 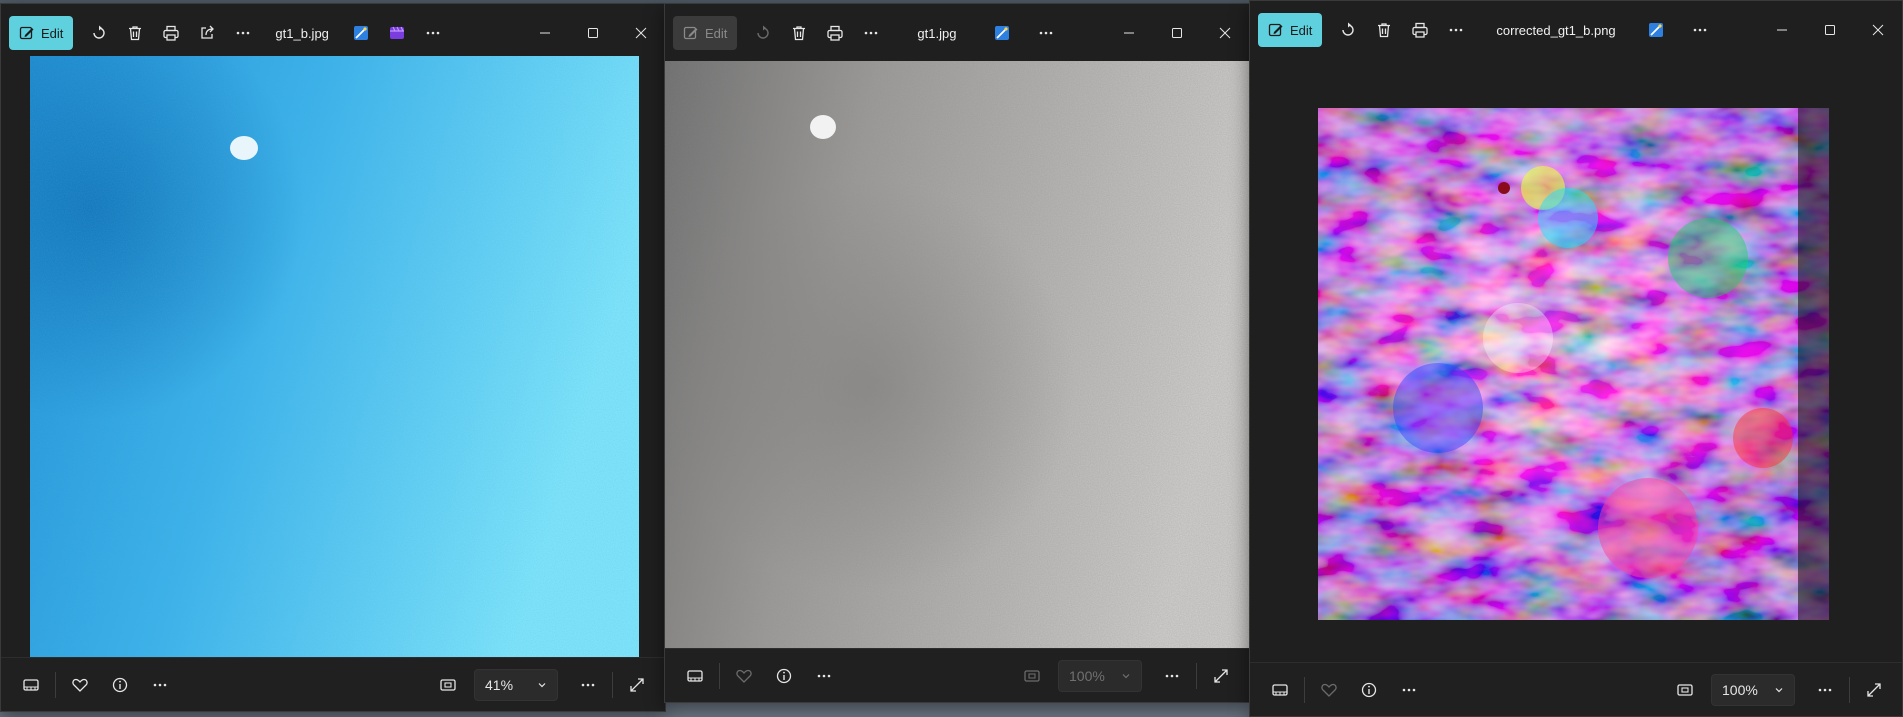 What do you see at coordinates (333, 684) in the screenshot?
I see `bottom-bar: 41%` at bounding box center [333, 684].